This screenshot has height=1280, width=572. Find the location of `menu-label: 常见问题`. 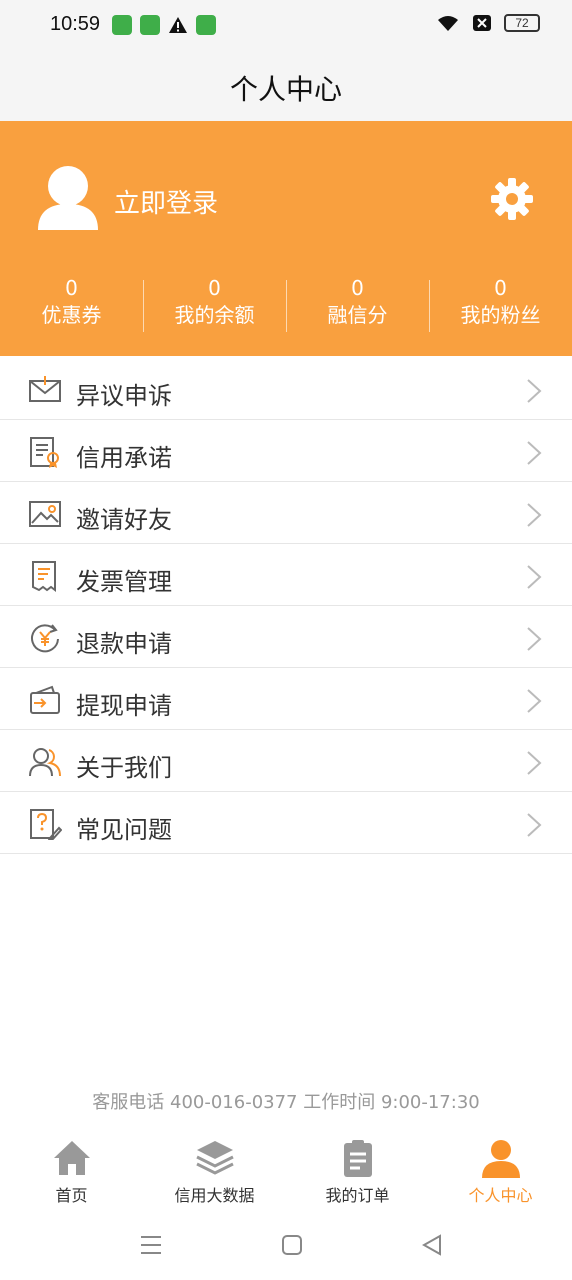

menu-label: 常见问题 is located at coordinates (124, 830).